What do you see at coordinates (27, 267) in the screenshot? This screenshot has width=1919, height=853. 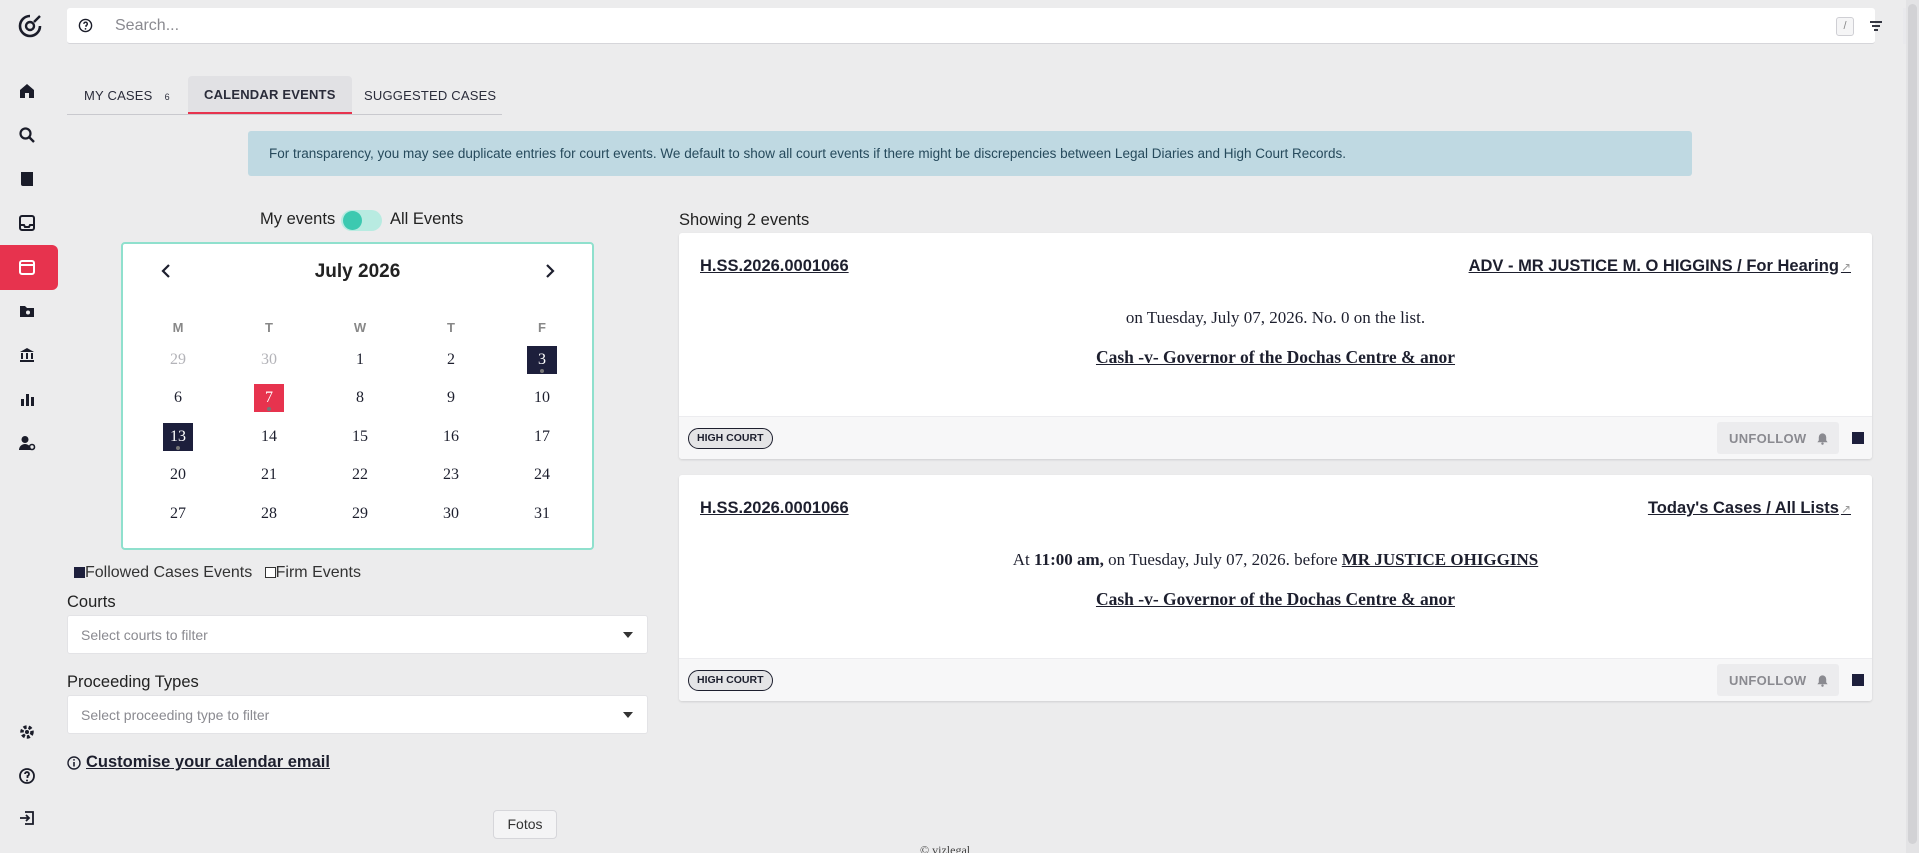 I see `calendar-icon` at bounding box center [27, 267].